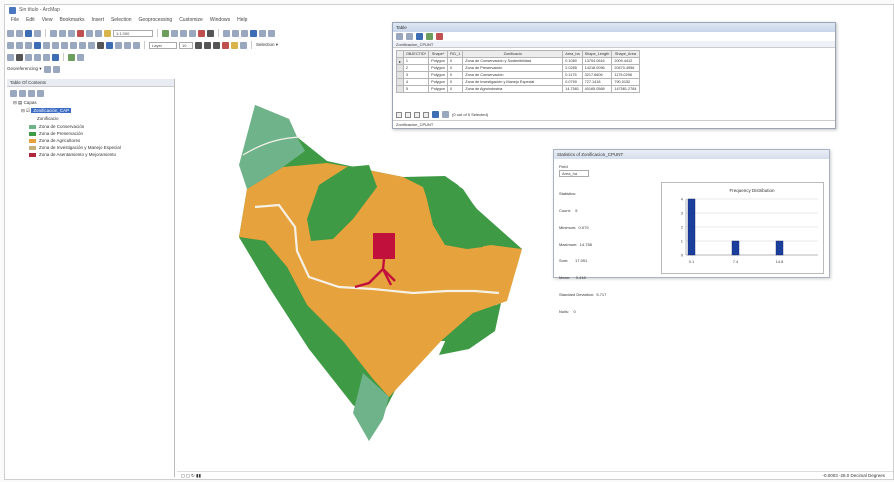  Describe the element at coordinates (163, 45) in the screenshot. I see `layer-combo: Layer` at that location.